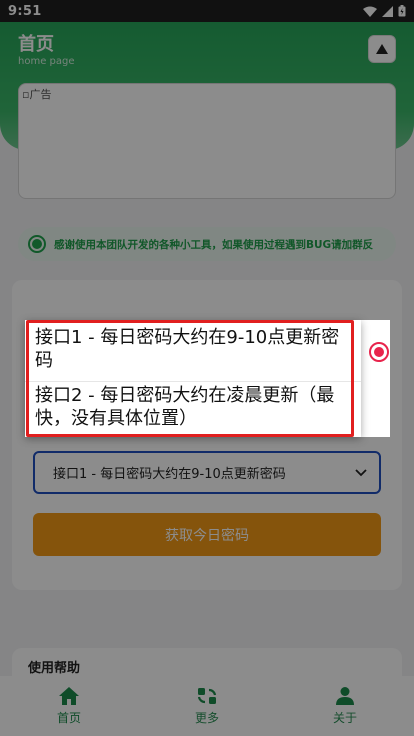 Image resolution: width=414 pixels, height=736 pixels. Describe the element at coordinates (379, 352) in the screenshot. I see `radio-selected-icon` at that location.